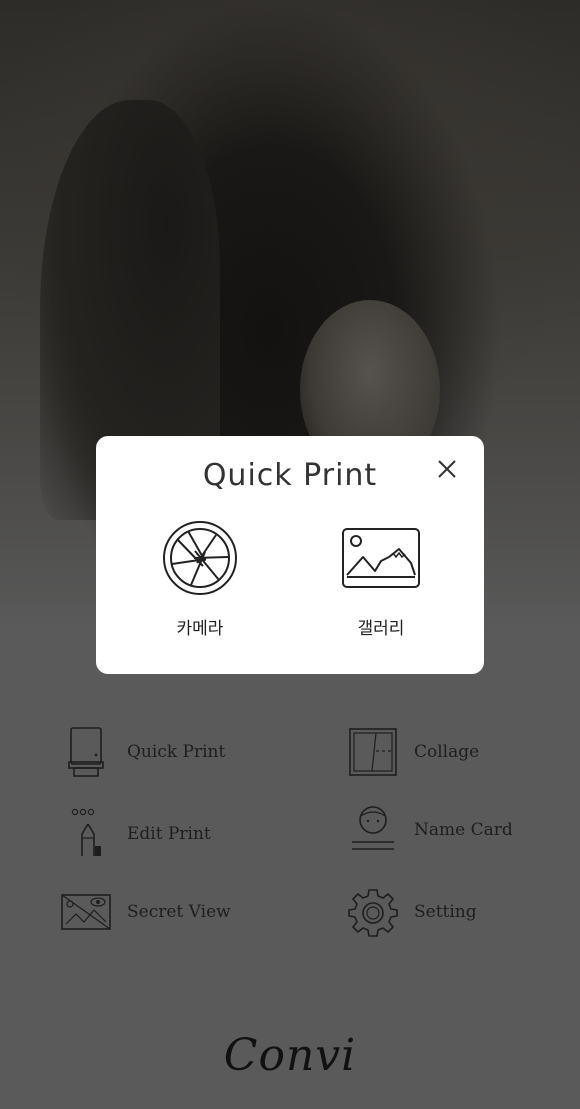  I want to click on camera-option: 카메라, so click(200, 578).